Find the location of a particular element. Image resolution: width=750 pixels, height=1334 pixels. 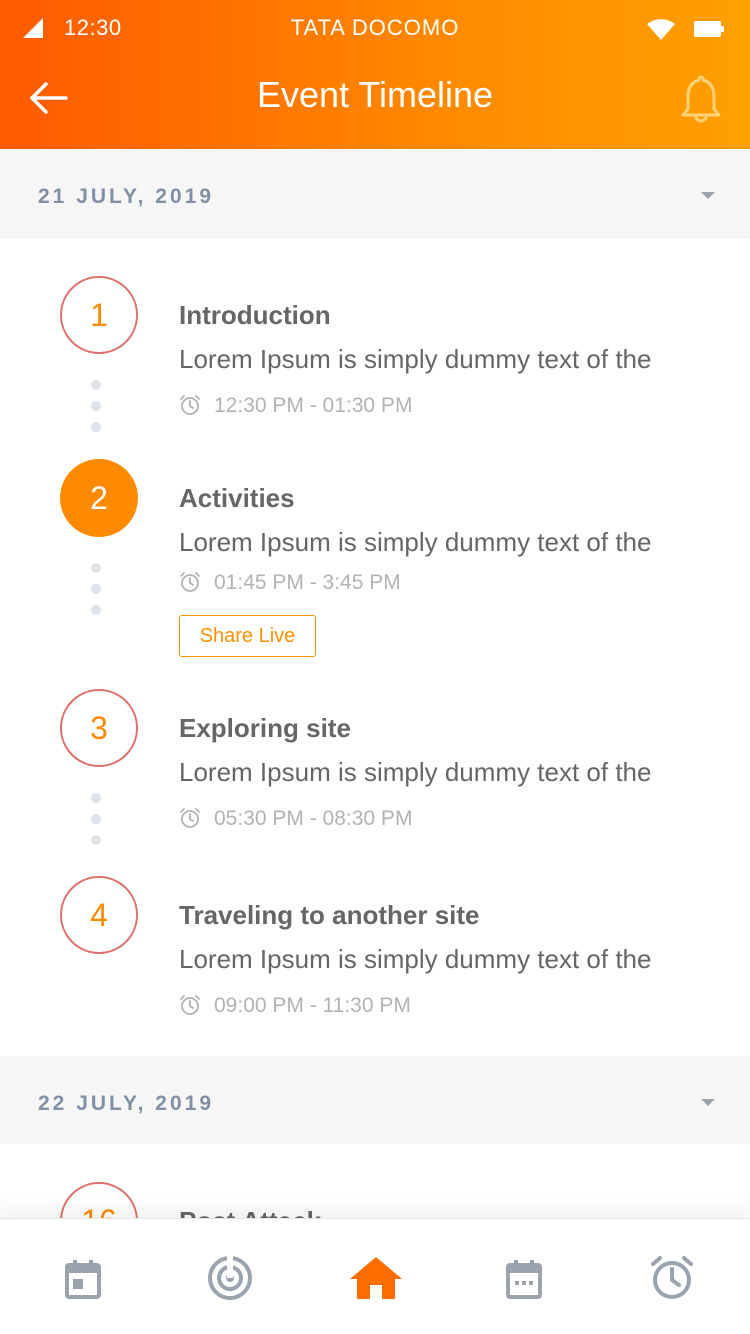

calendar-icon is located at coordinates (524, 1279).